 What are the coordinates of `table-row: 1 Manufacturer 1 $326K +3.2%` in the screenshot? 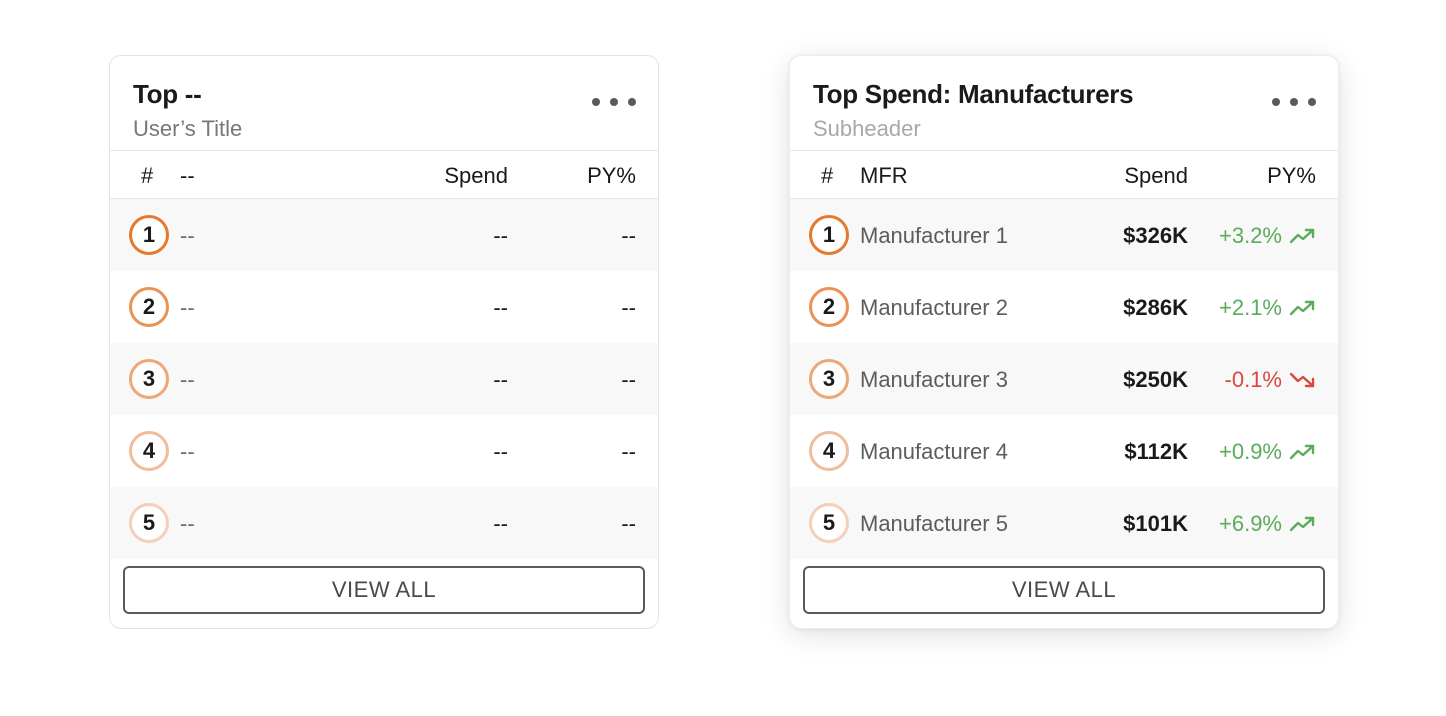 It's located at (1064, 235).